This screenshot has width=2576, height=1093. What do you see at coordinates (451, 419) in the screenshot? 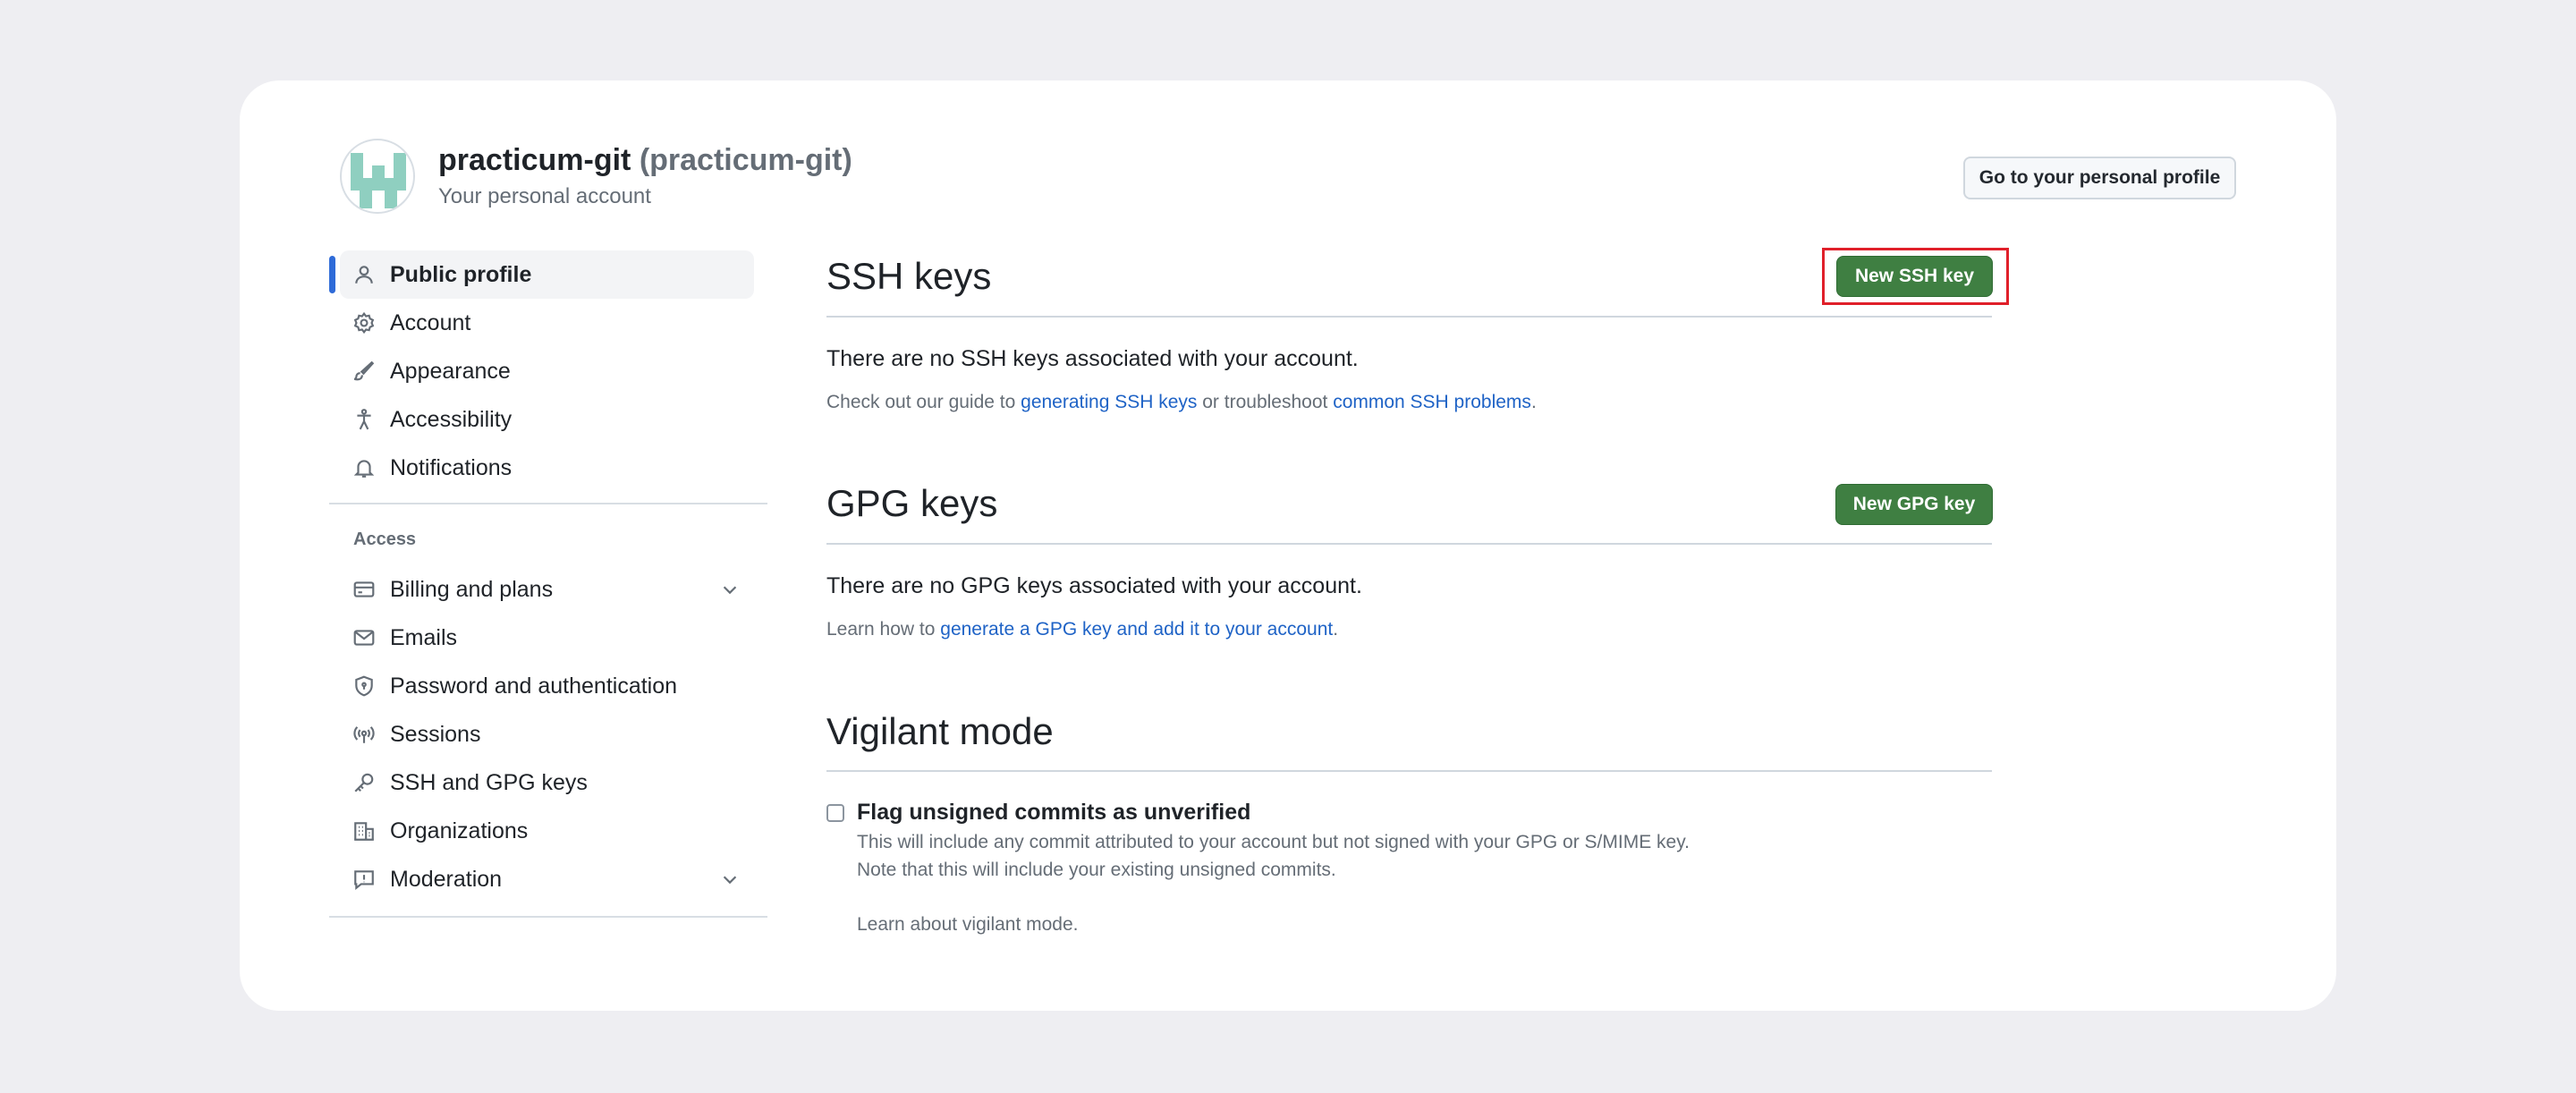
I see `sidebar-item-label: Accessibility` at bounding box center [451, 419].